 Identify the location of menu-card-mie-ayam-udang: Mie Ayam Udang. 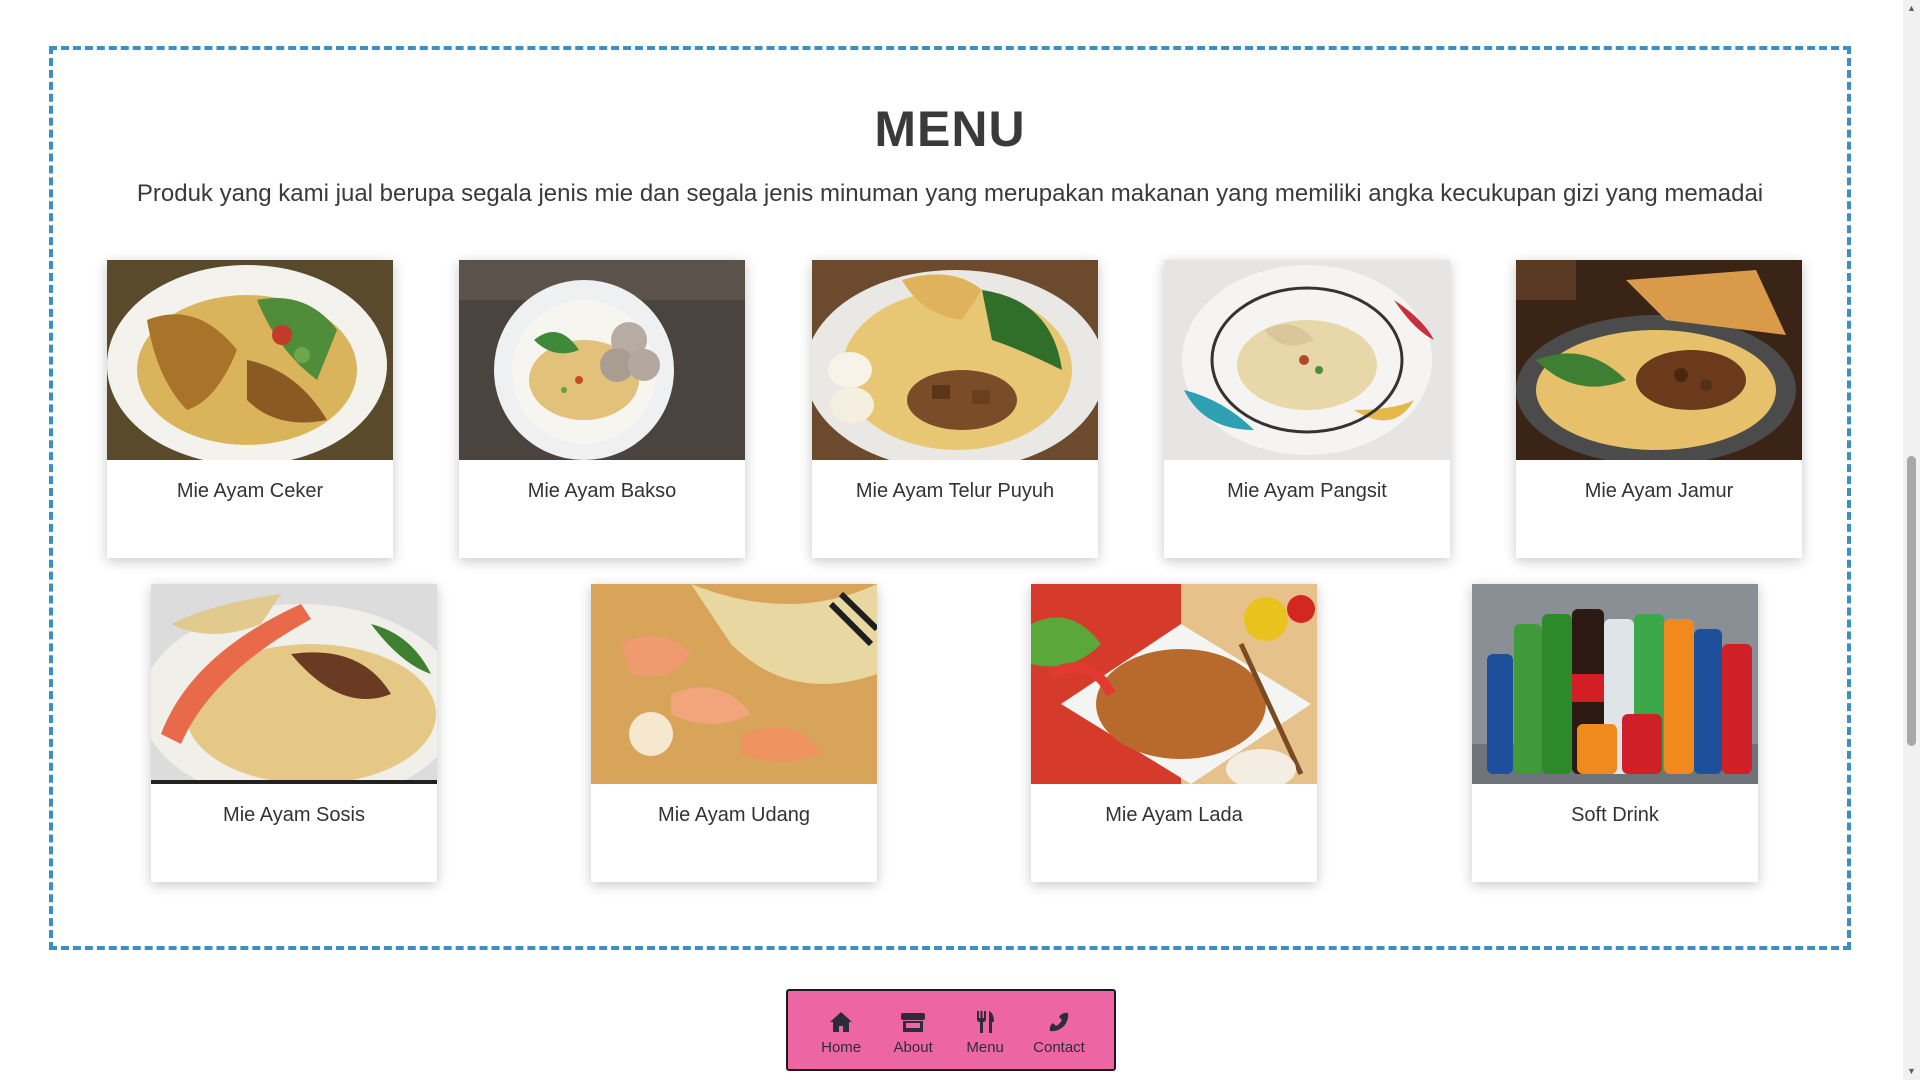
(734, 733).